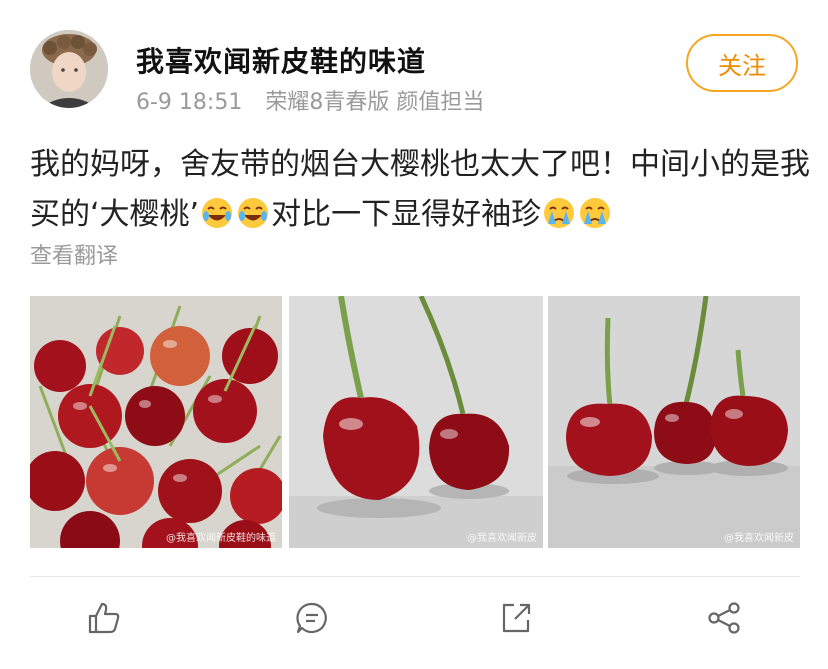 The height and width of the screenshot is (669, 828). What do you see at coordinates (674, 422) in the screenshot?
I see `post-photo-3: @我喜欢闻新皮` at bounding box center [674, 422].